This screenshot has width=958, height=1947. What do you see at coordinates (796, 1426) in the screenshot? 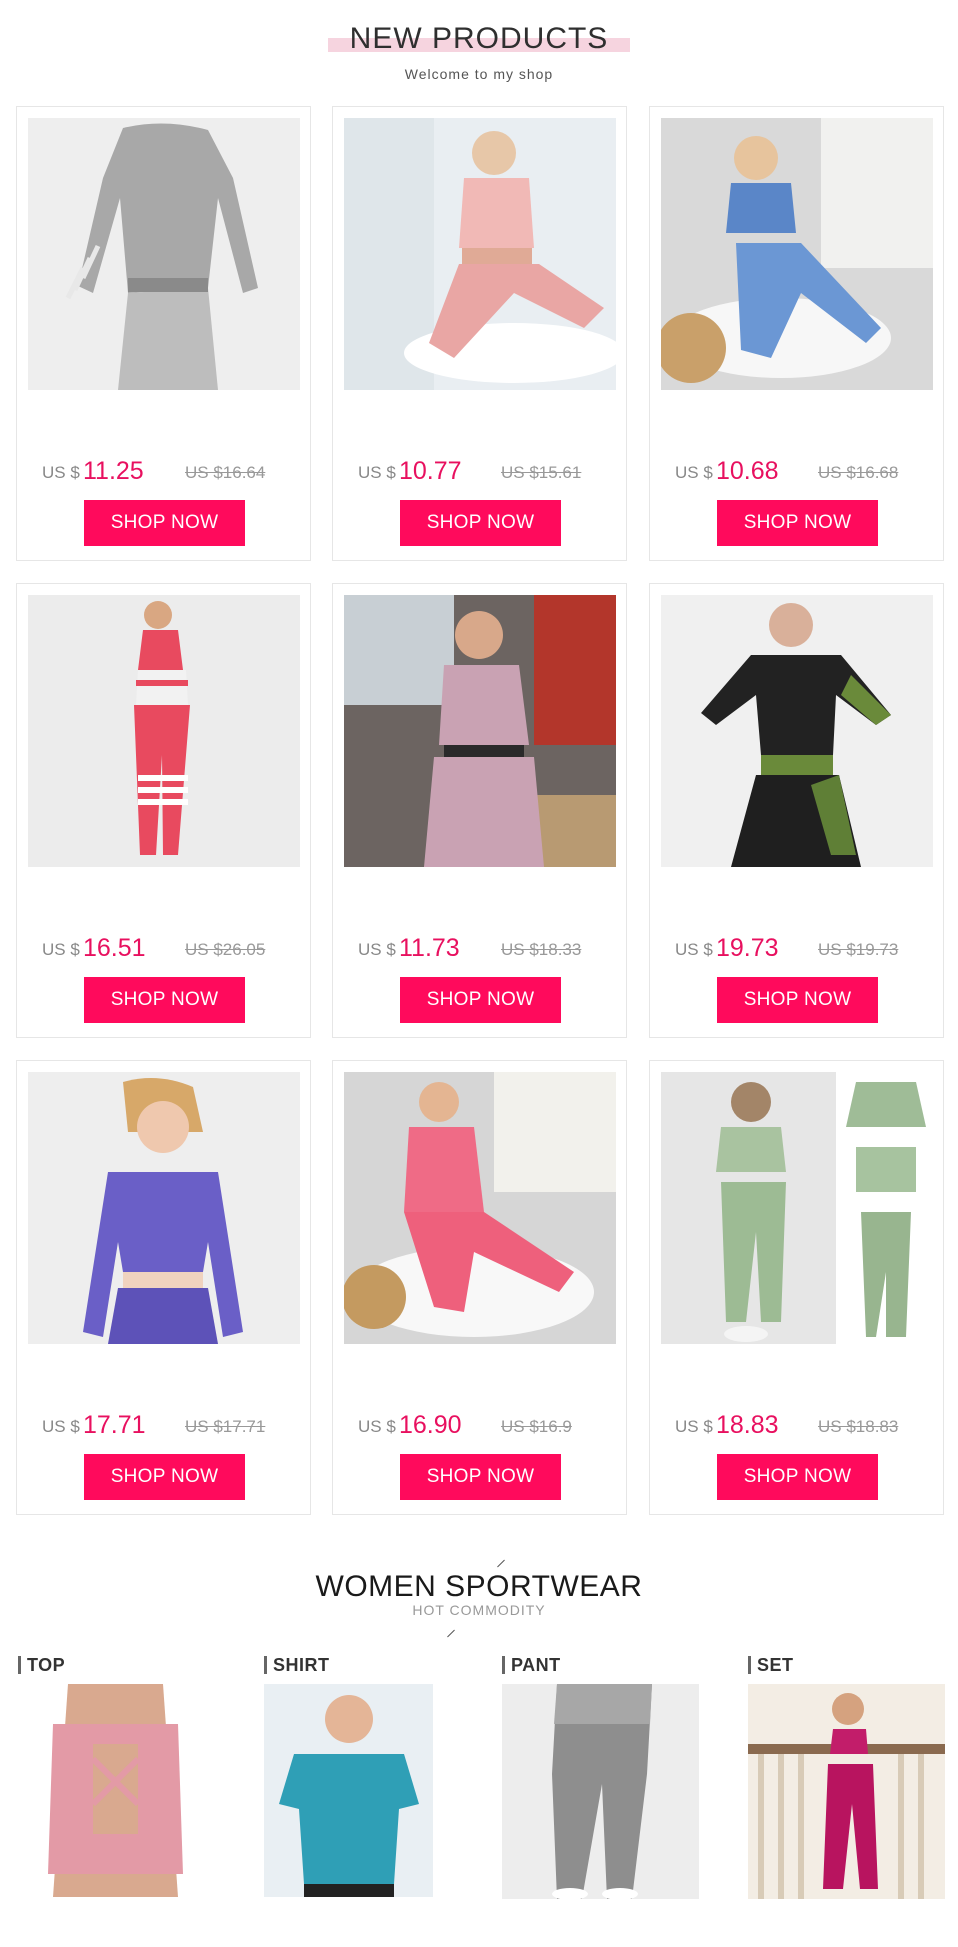
I see `price-row: US $ 18.83 US $18.83` at bounding box center [796, 1426].